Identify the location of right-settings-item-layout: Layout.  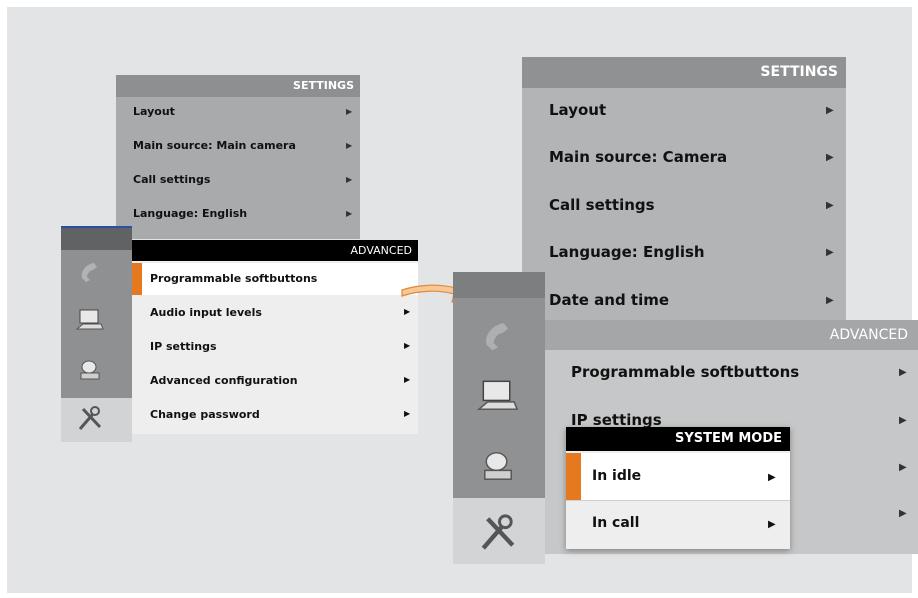
(577, 110).